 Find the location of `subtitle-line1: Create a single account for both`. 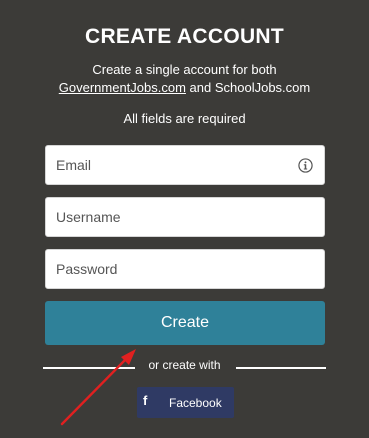

subtitle-line1: Create a single account for both is located at coordinates (184, 69).